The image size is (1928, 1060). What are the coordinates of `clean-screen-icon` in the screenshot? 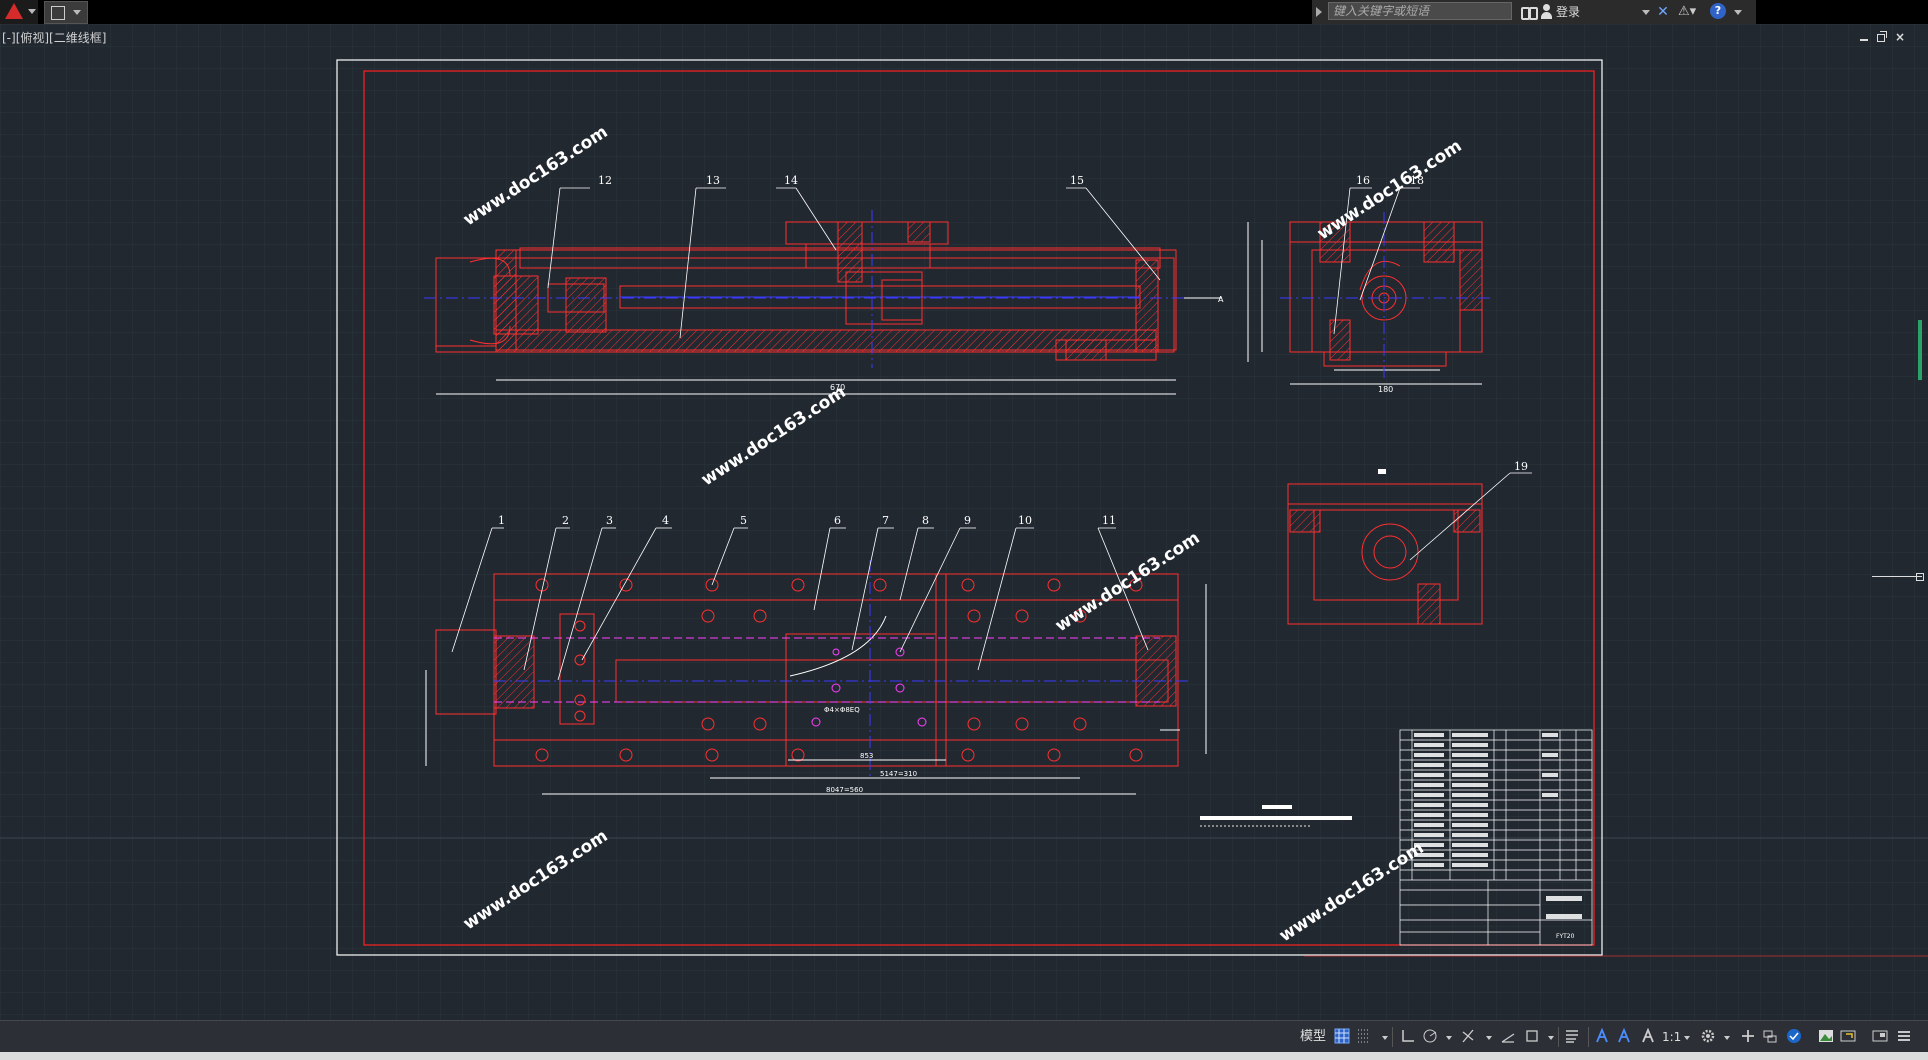 It's located at (1848, 1036).